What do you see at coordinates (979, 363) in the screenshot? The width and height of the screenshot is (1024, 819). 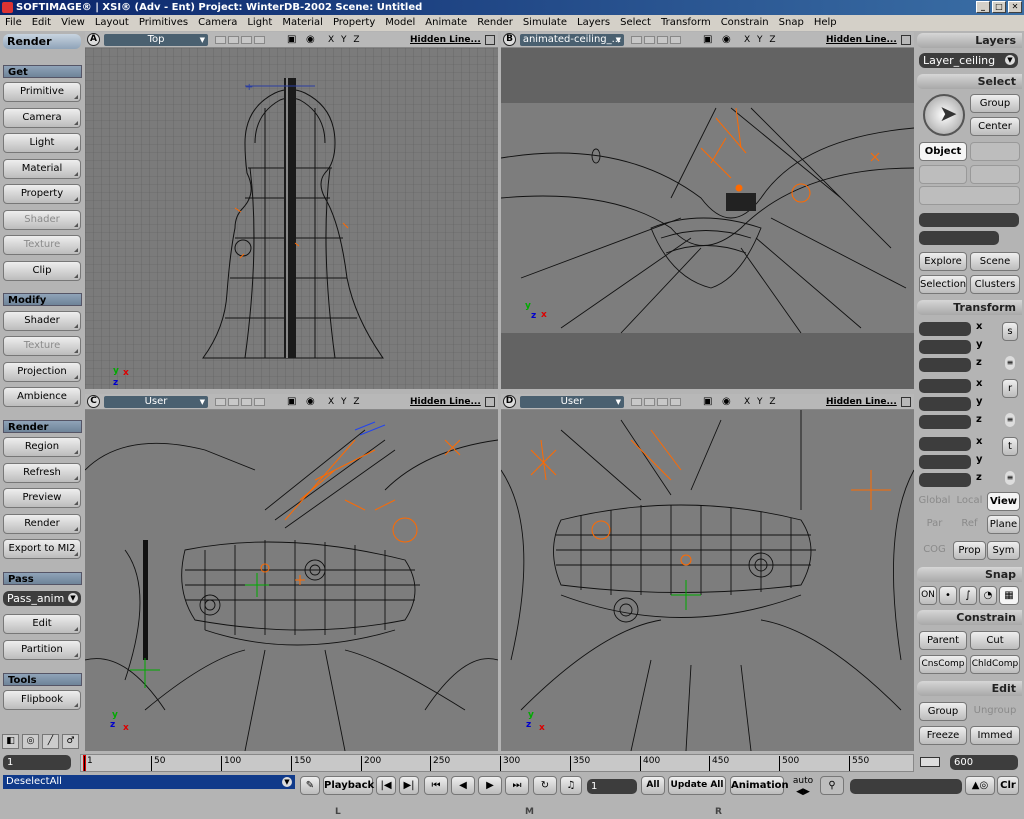 I see `scale-z-label: z` at bounding box center [979, 363].